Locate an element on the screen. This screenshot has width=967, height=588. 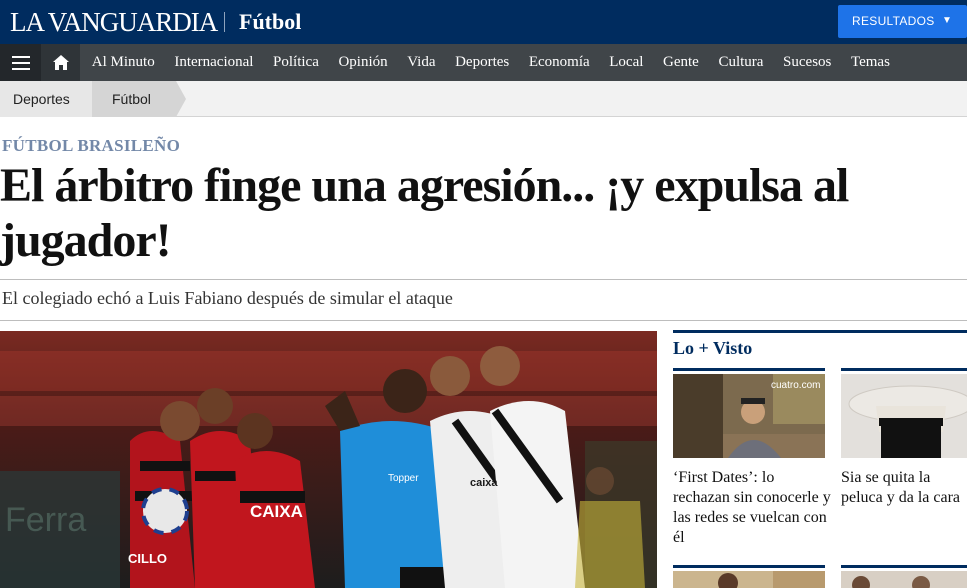
section-title: Fútbol is located at coordinates (270, 22).